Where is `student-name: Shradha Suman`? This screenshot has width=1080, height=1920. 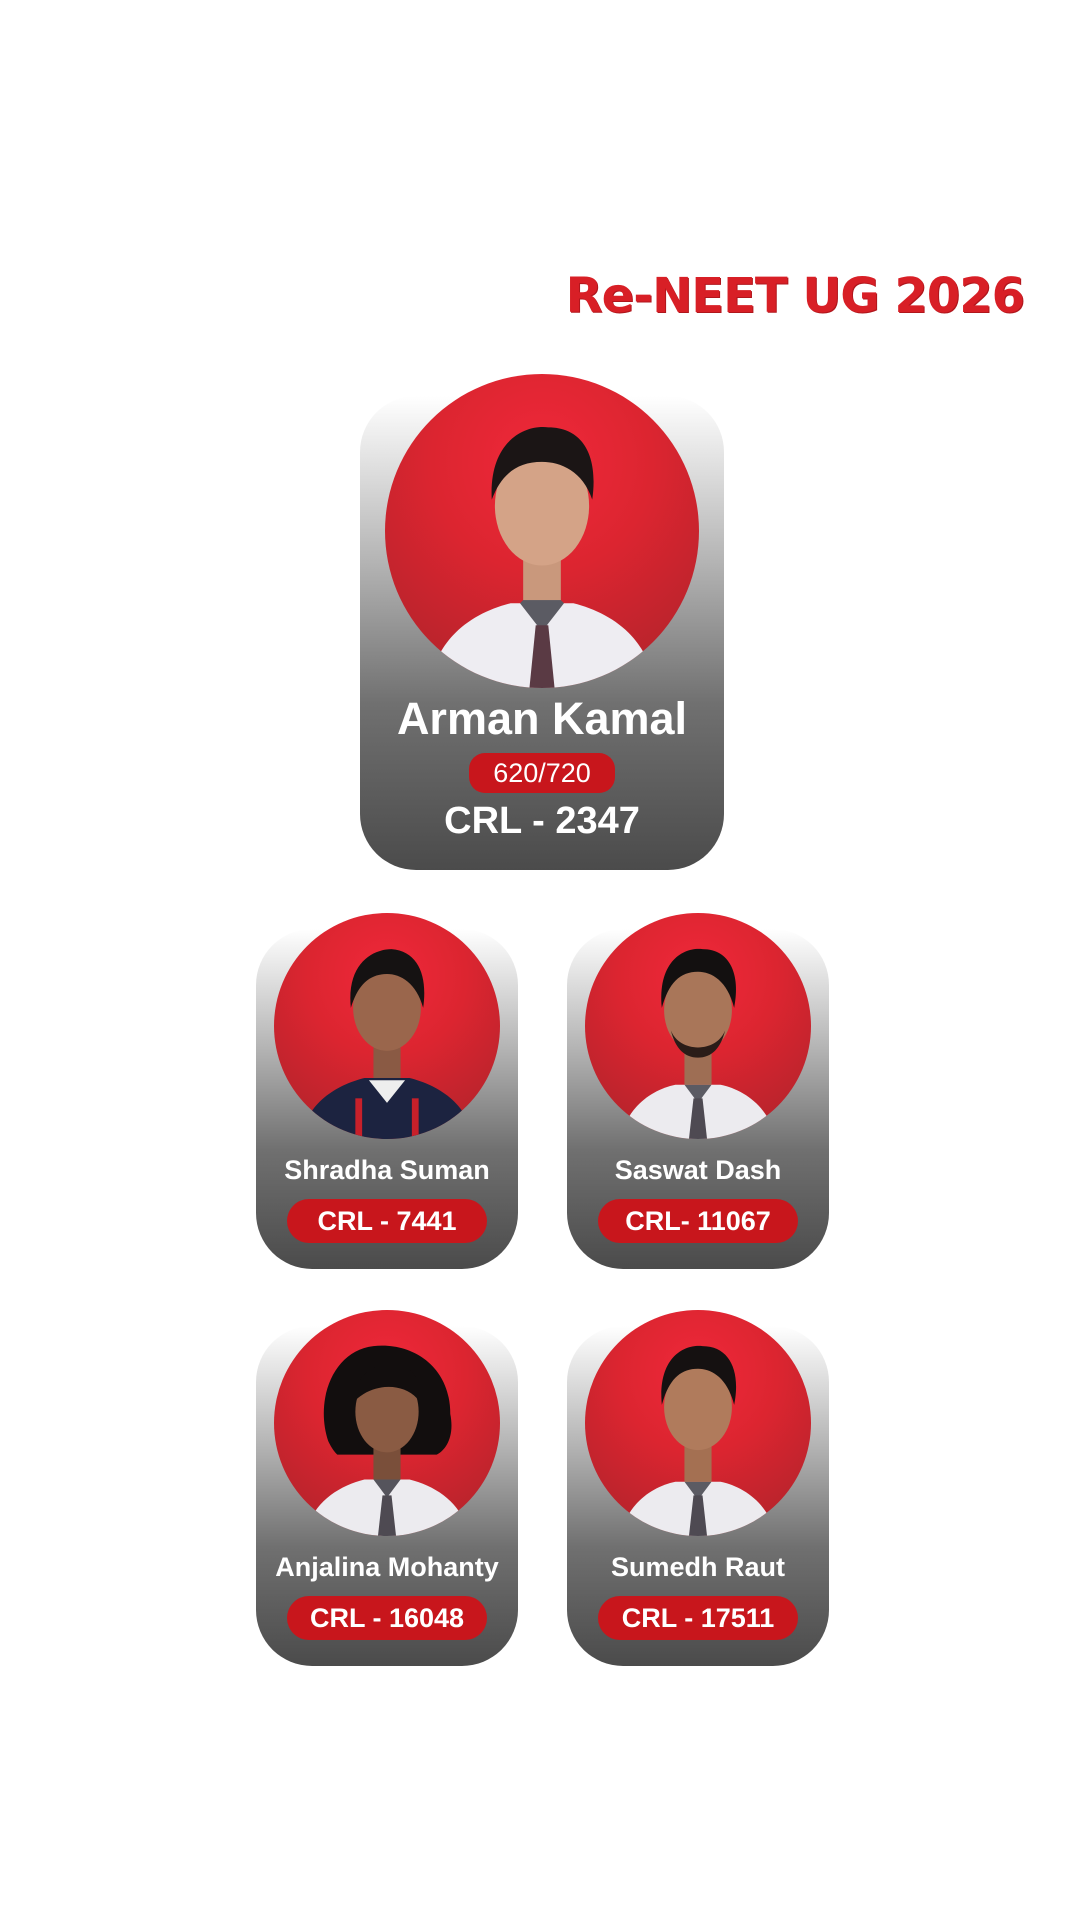
student-name: Shradha Suman is located at coordinates (387, 1170).